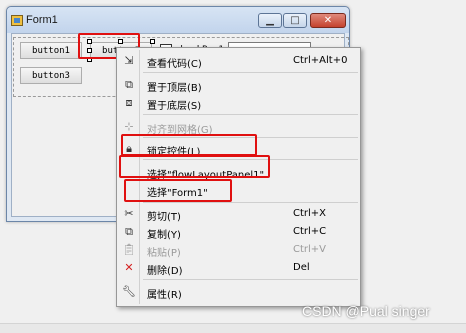 This screenshot has width=466, height=333. Describe the element at coordinates (129, 231) in the screenshot. I see `copy-icon: ⧉` at that location.